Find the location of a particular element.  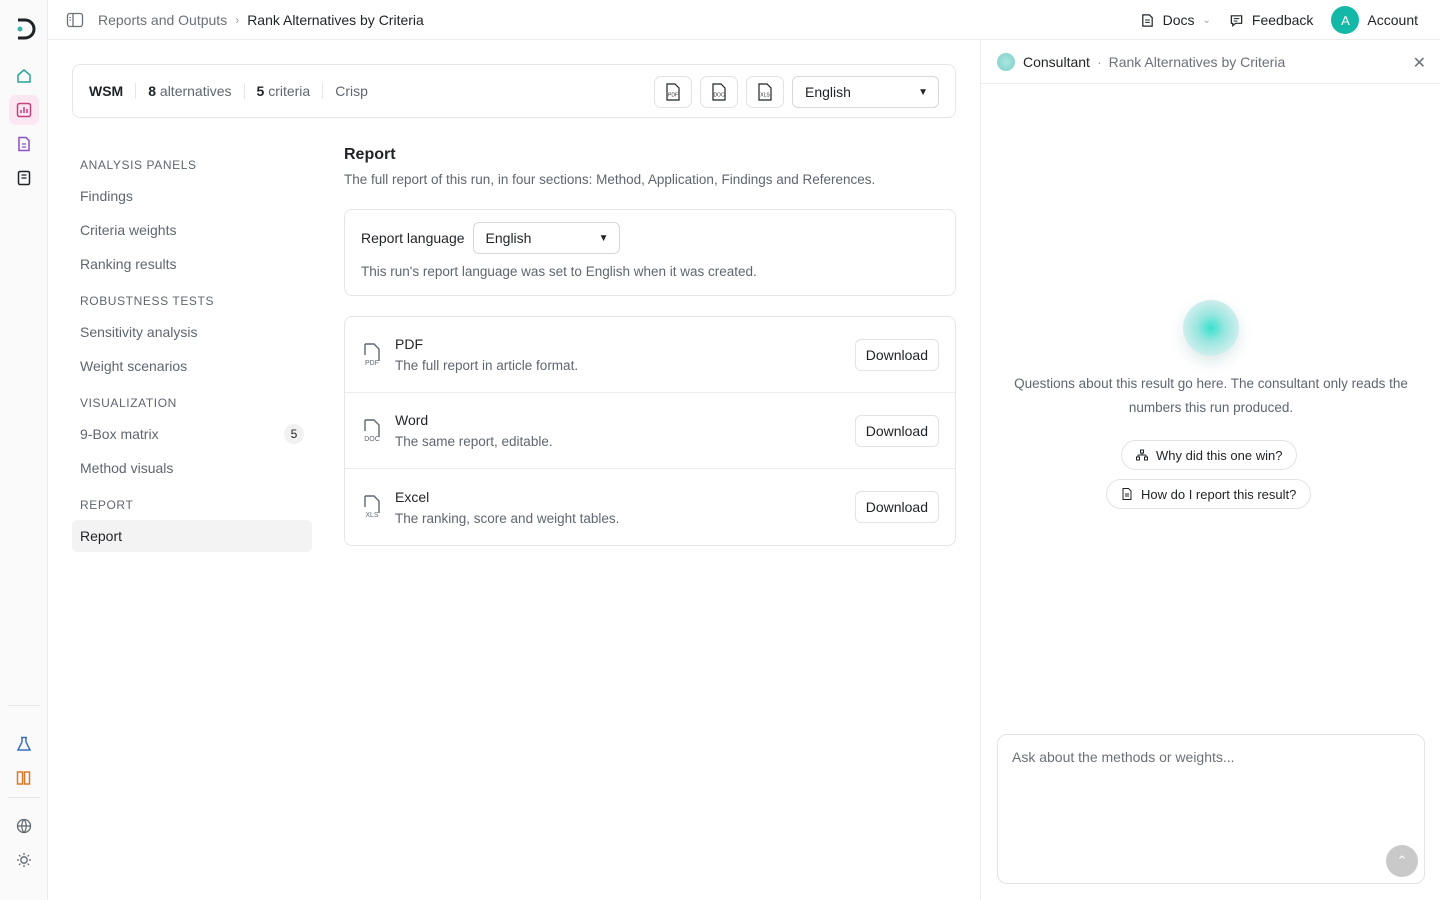

docs-icon is located at coordinates (1147, 20).